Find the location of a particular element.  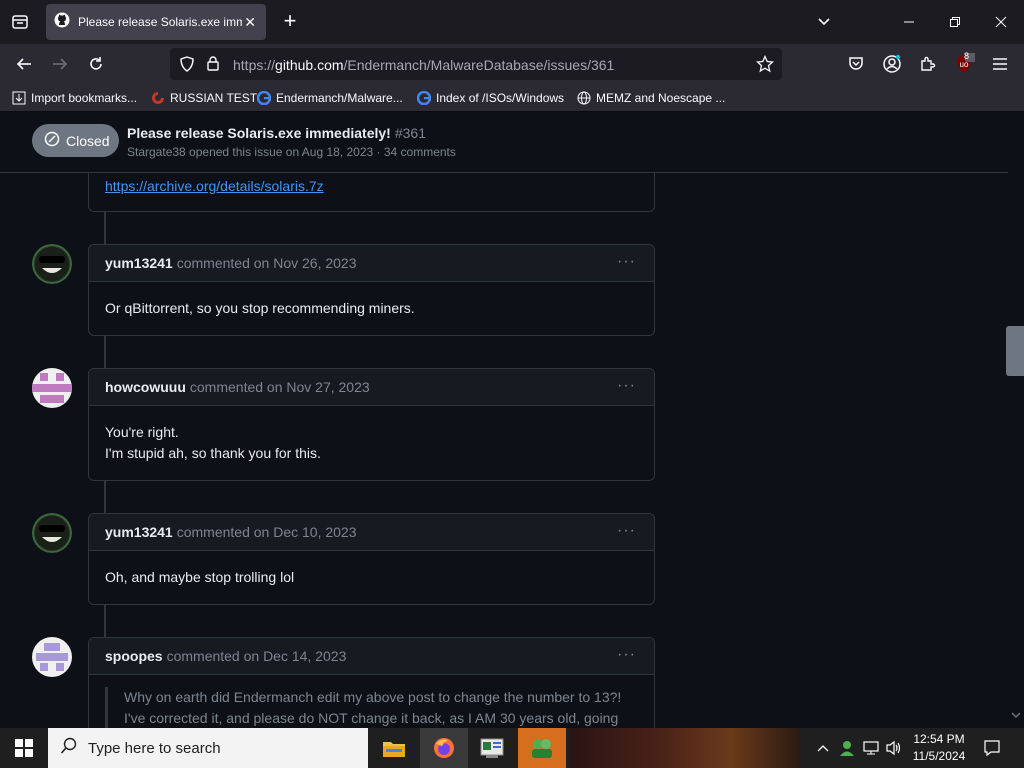

taskbar-search: Type here to search is located at coordinates (208, 748).